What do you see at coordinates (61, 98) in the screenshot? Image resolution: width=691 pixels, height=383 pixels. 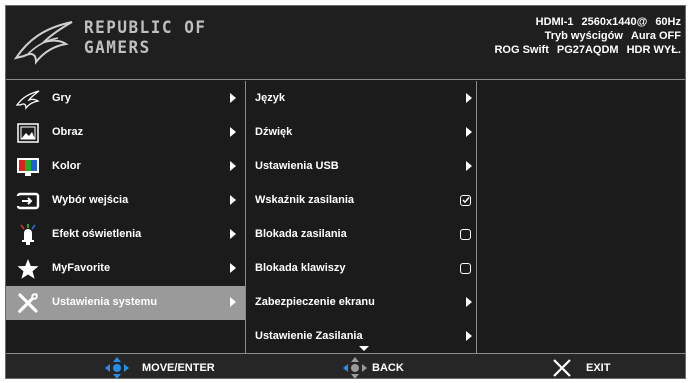 I see `menu-item-label: Gry` at bounding box center [61, 98].